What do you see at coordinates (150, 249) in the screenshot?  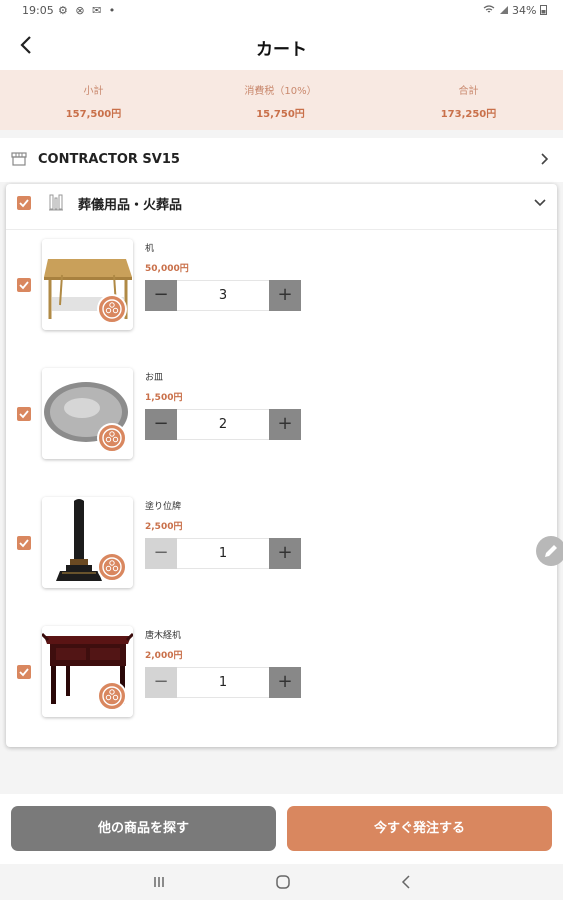 I see `item-name: 机` at bounding box center [150, 249].